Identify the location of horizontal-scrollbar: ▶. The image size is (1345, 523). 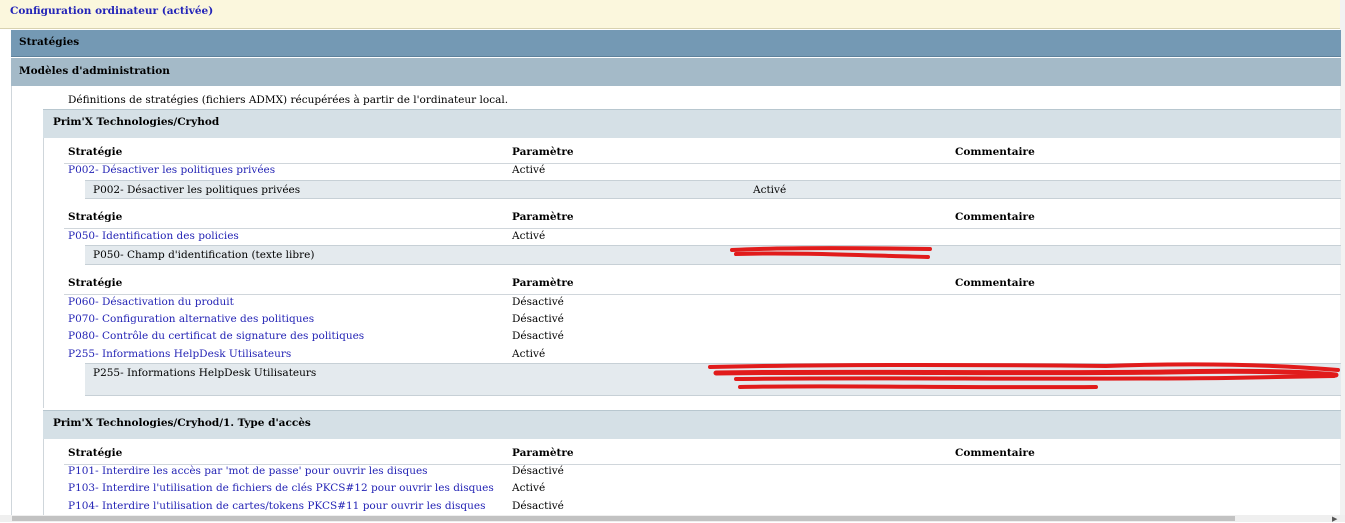
(672, 519).